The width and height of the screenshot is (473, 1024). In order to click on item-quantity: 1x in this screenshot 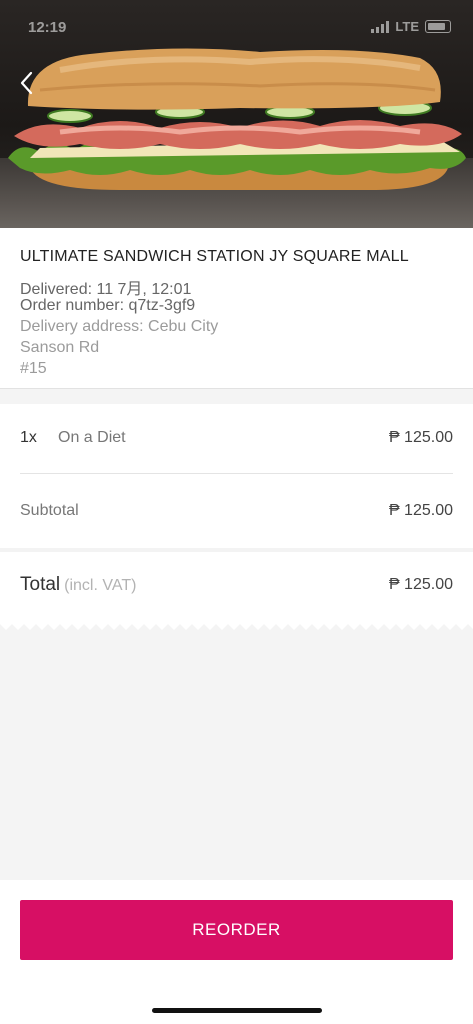, I will do `click(28, 437)`.